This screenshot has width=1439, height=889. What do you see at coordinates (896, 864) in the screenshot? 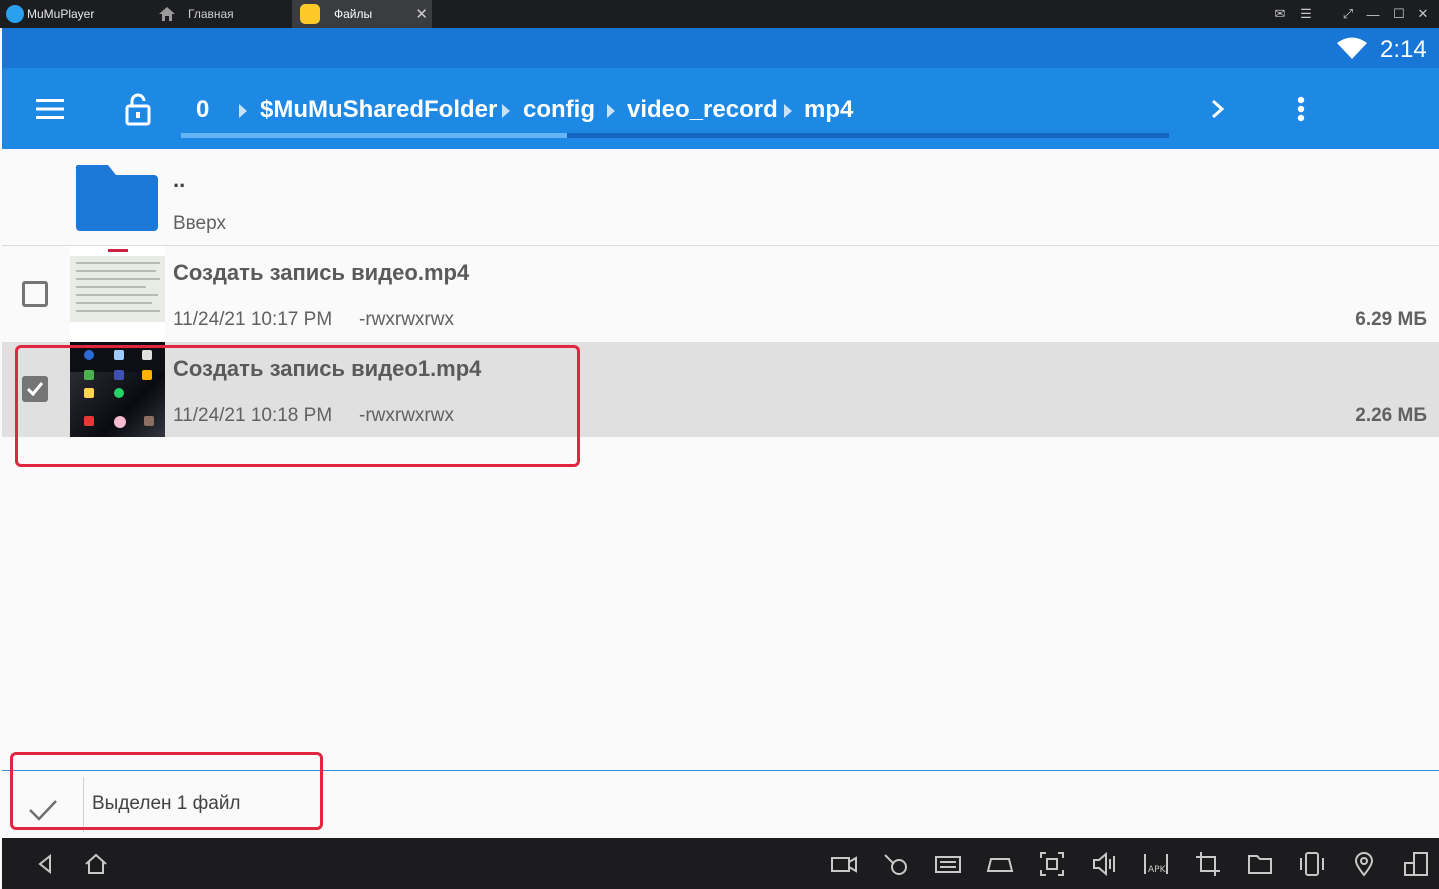
I see `screen-record-icon` at bounding box center [896, 864].